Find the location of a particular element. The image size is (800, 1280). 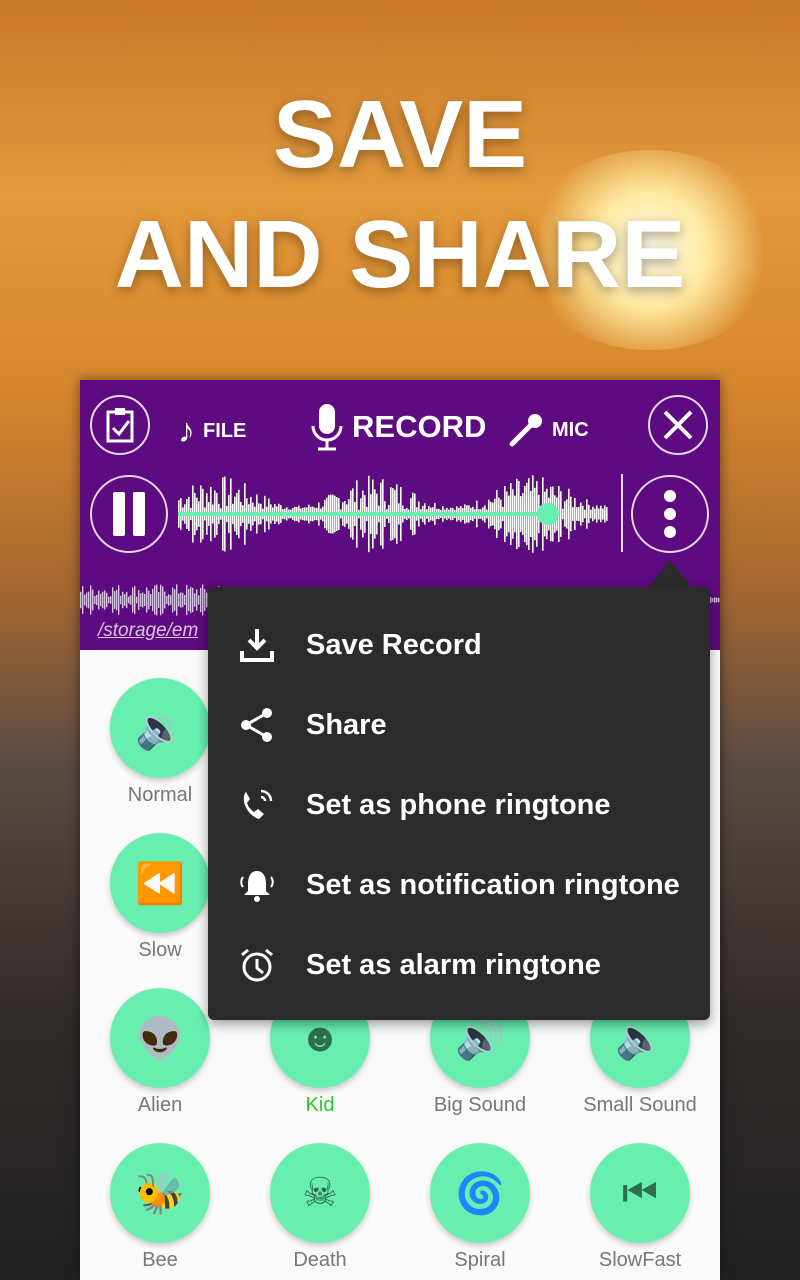

waveform-seekbar is located at coordinates (403, 514).